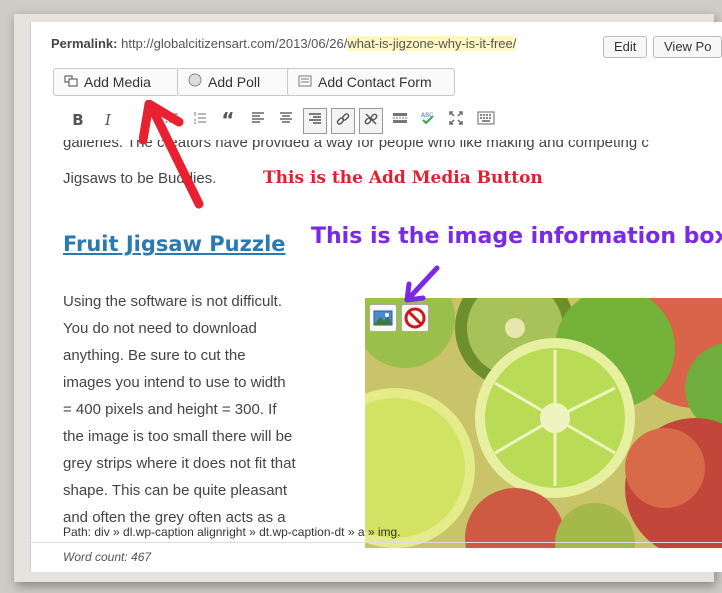  What do you see at coordinates (108, 120) in the screenshot?
I see `italic-button: I` at bounding box center [108, 120].